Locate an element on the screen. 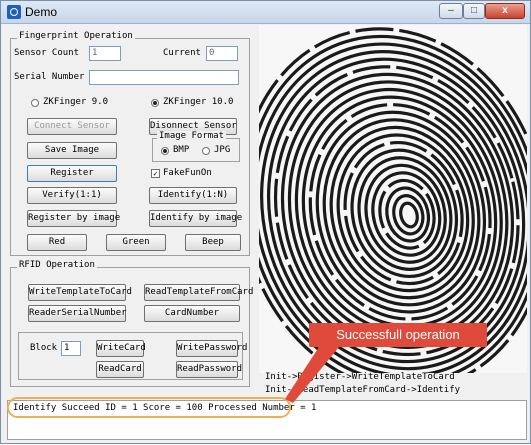 This screenshot has height=445, width=531. current-field: 0 is located at coordinates (222, 53).